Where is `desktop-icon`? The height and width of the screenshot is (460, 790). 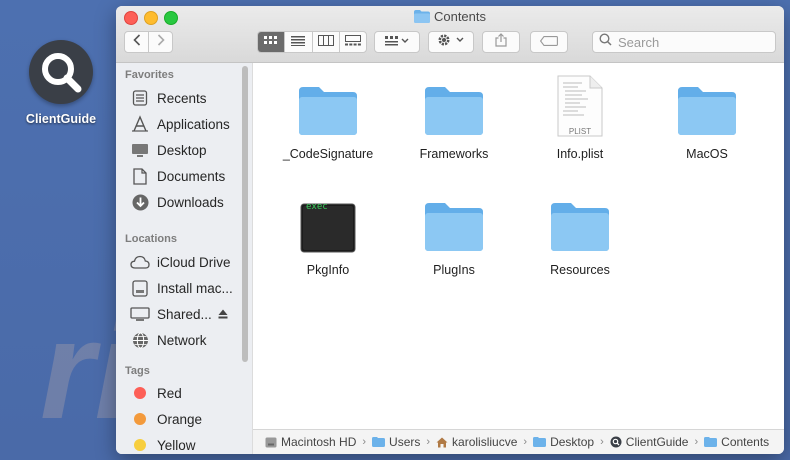 desktop-icon is located at coordinates (140, 150).